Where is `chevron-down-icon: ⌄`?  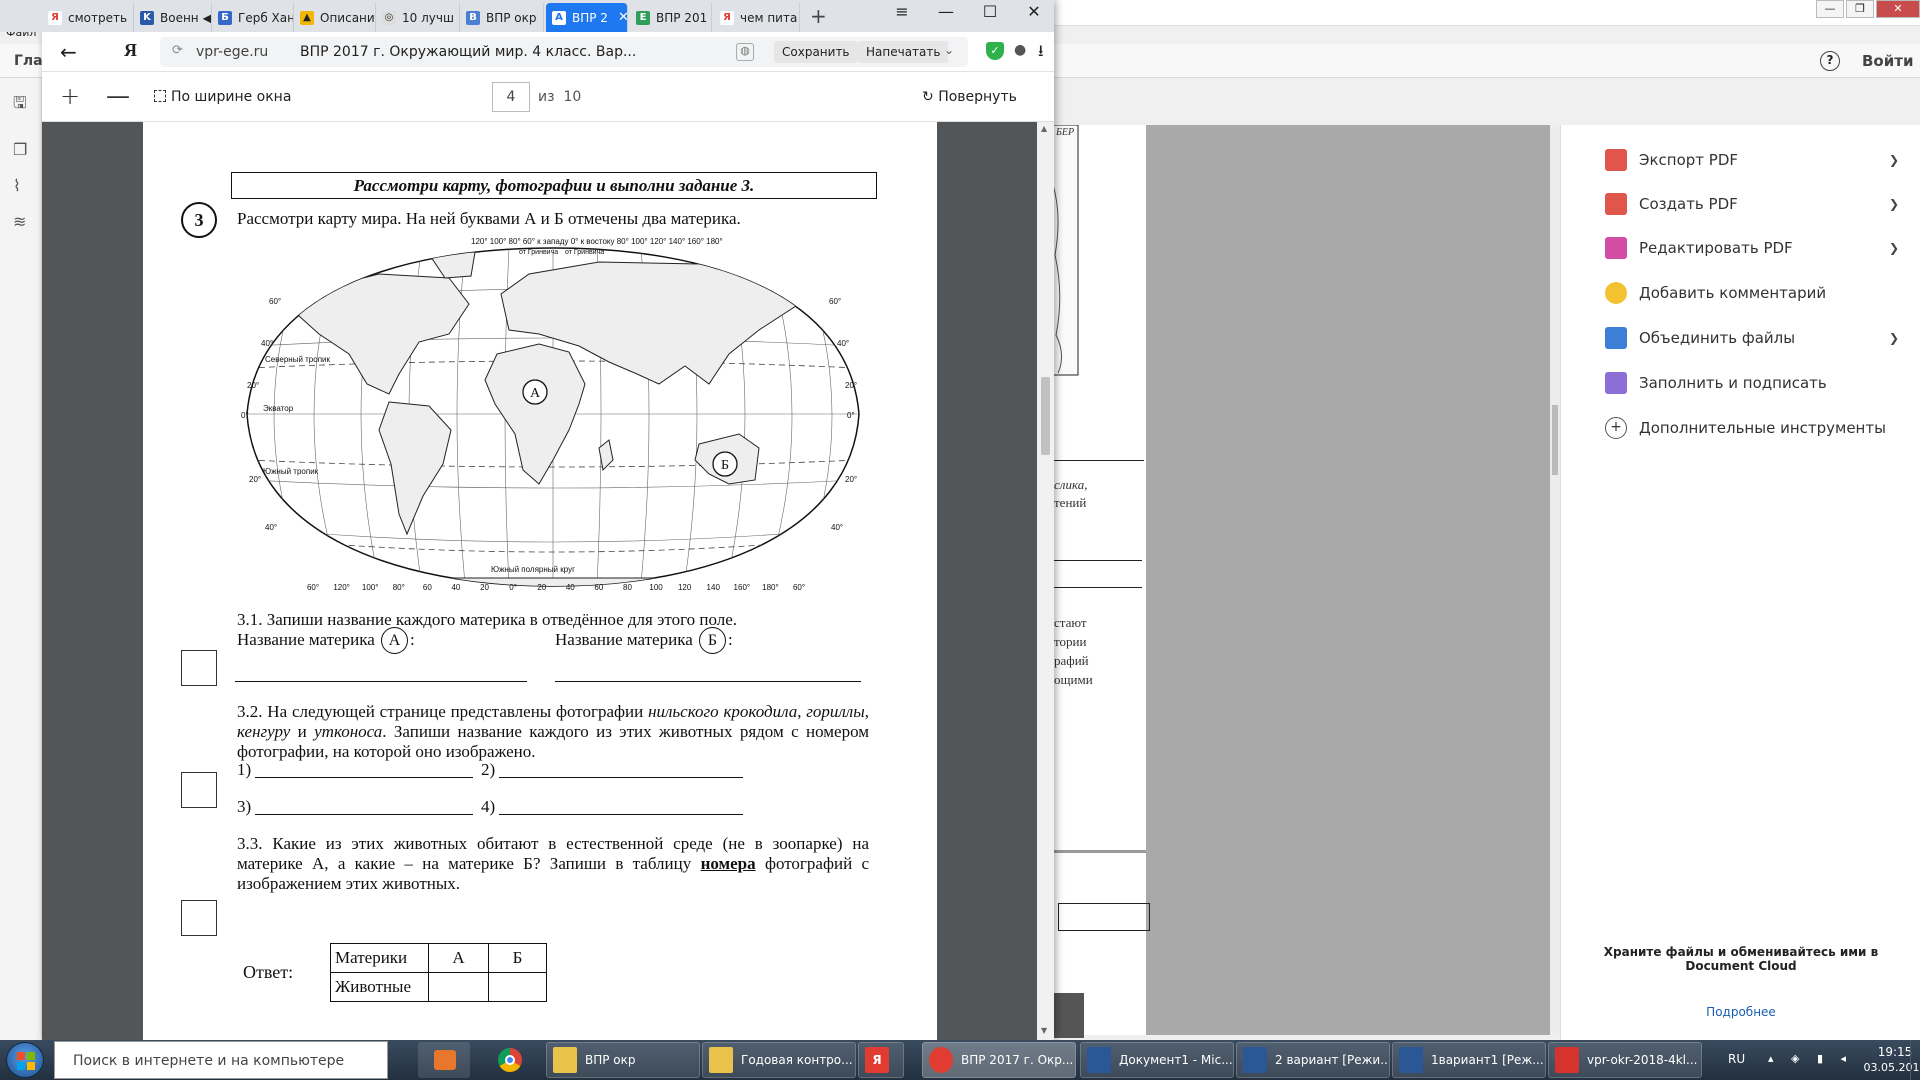 chevron-down-icon: ⌄ is located at coordinates (949, 50).